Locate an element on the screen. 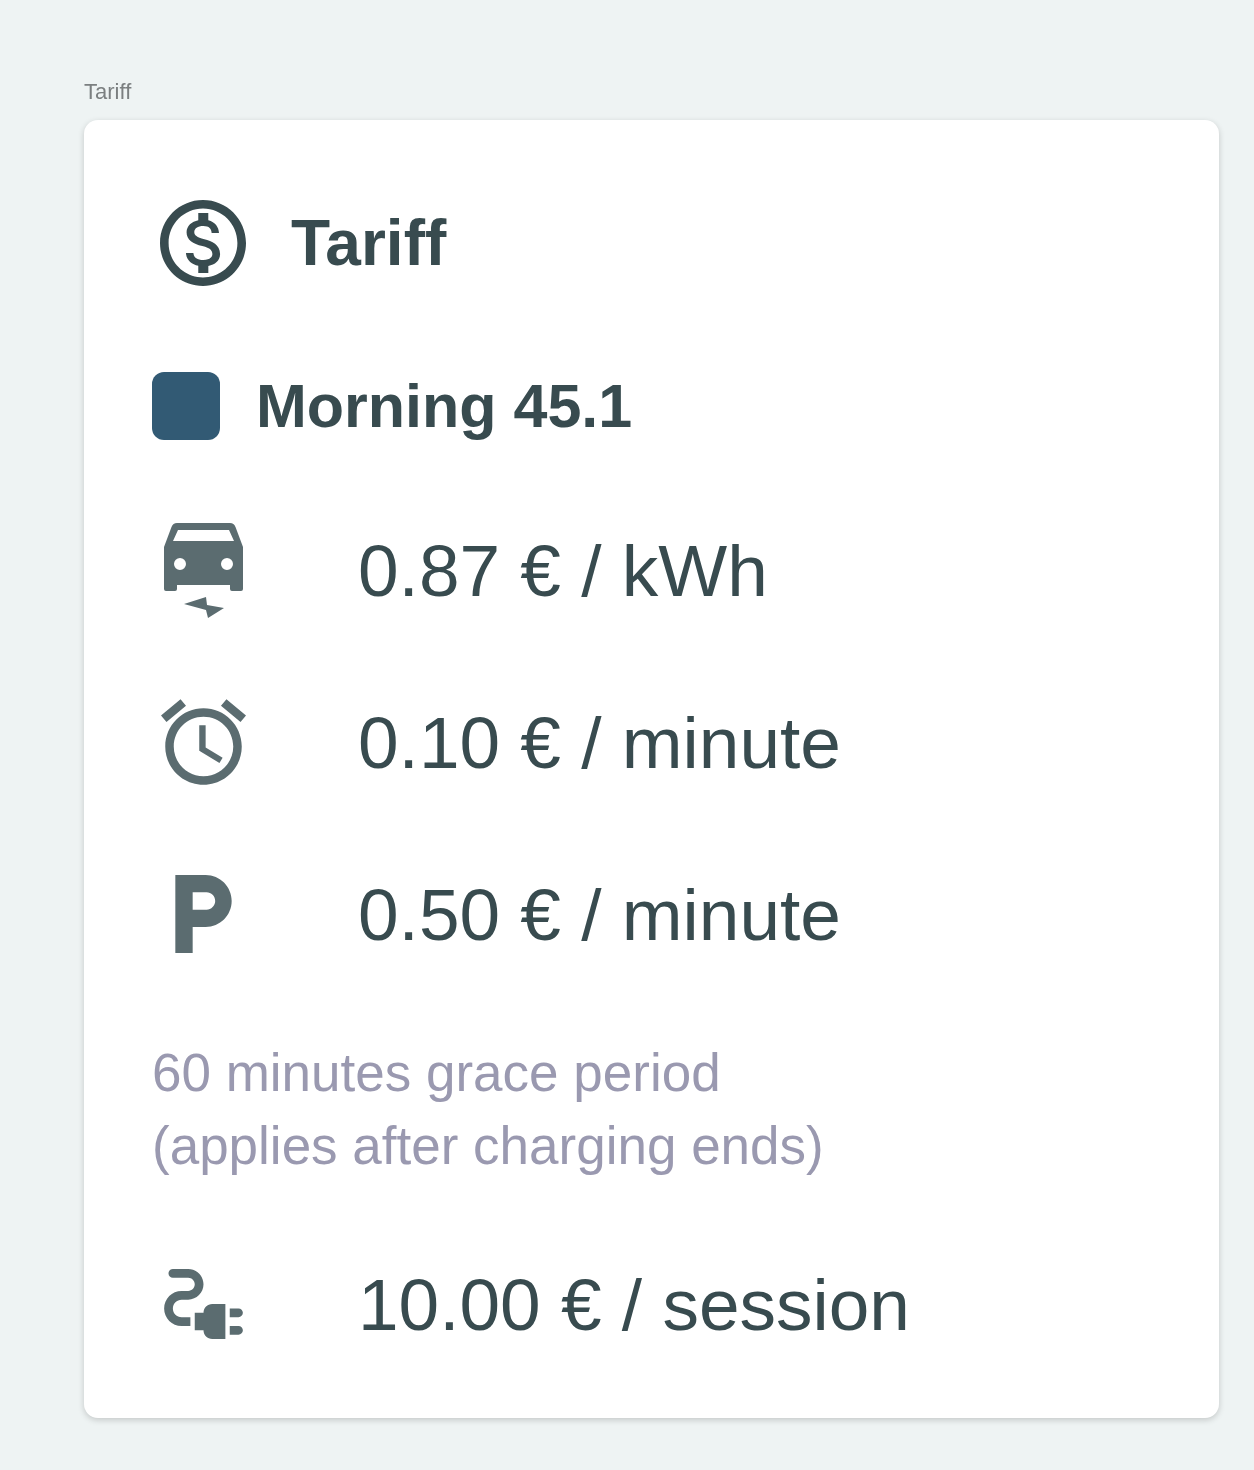 Image resolution: width=1254 pixels, height=1470 pixels. card-title: Tariff is located at coordinates (369, 243).